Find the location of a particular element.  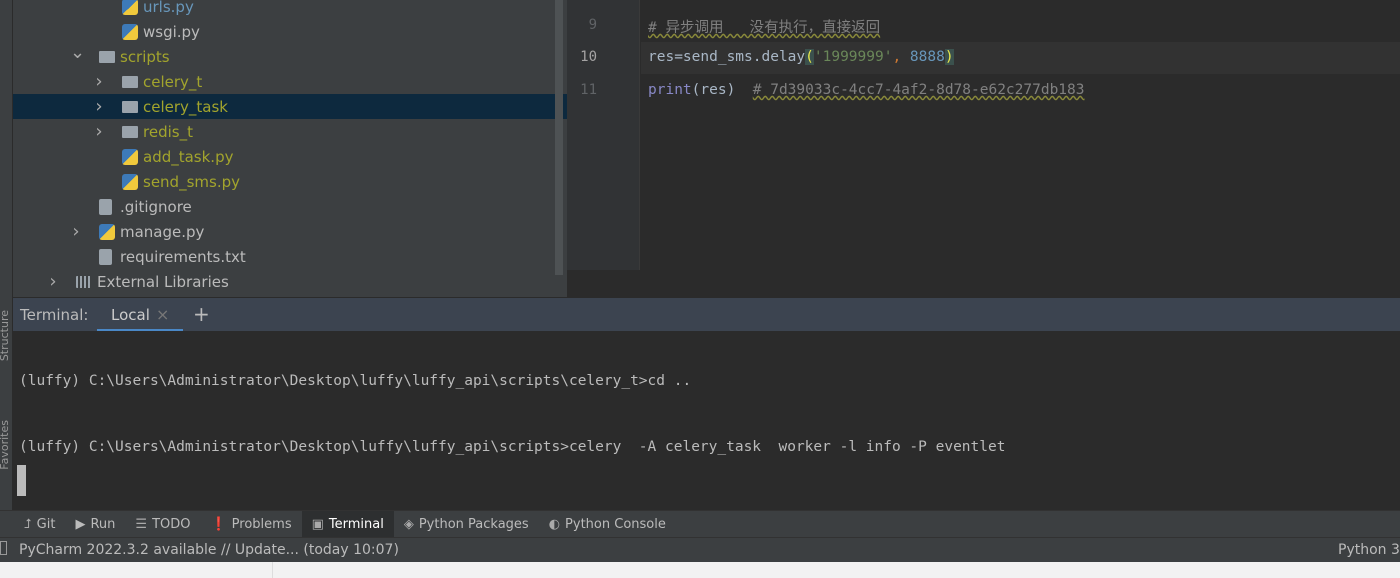

tool-window-python-packages: ◈ Python Packages is located at coordinates (466, 524).